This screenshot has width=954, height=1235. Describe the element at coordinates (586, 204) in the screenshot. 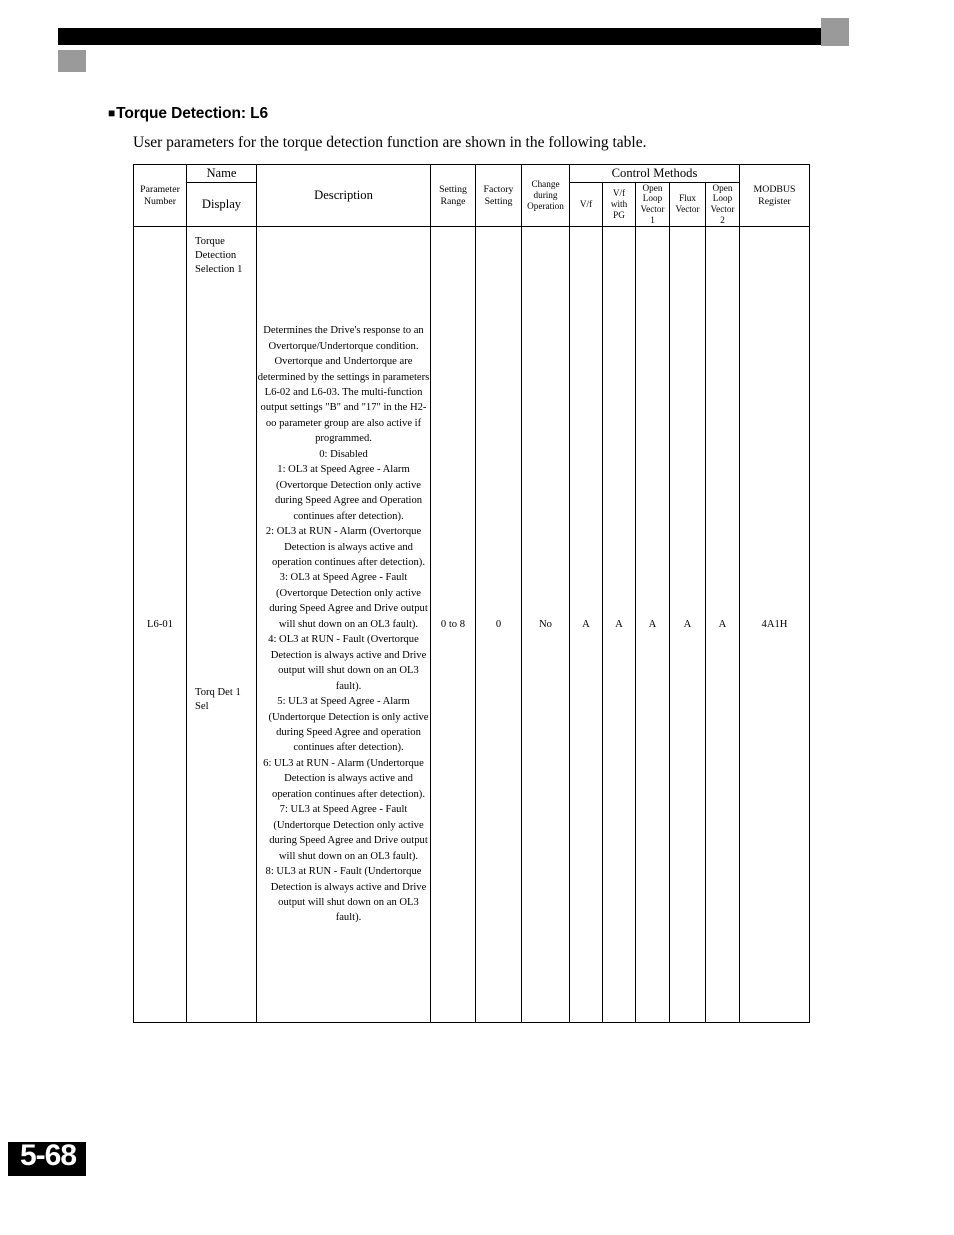

I see `header-vf: V/f` at that location.